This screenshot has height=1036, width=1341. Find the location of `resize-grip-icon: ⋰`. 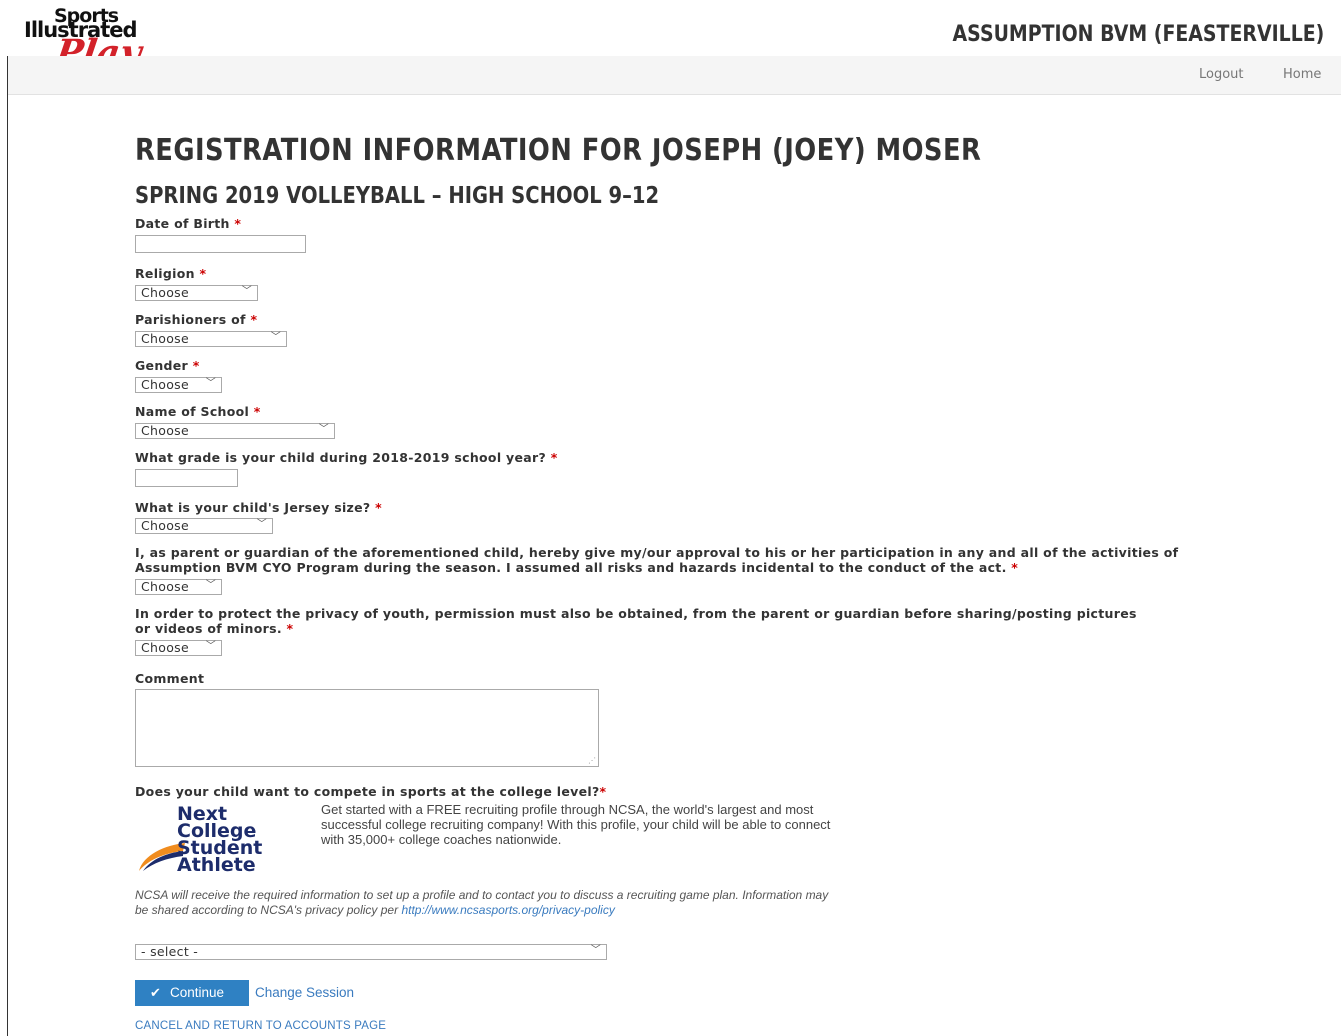

resize-grip-icon: ⋰ is located at coordinates (592, 760).